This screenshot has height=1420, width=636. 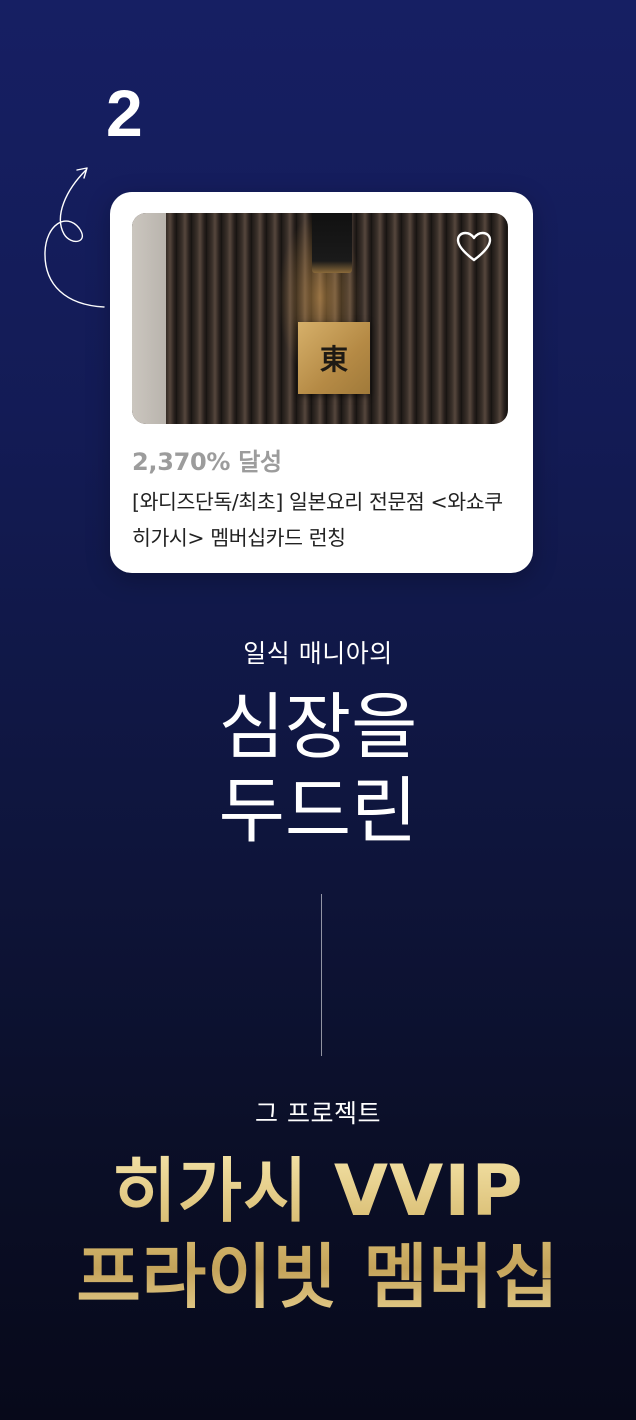 What do you see at coordinates (321, 975) in the screenshot?
I see `vertical-divider` at bounding box center [321, 975].